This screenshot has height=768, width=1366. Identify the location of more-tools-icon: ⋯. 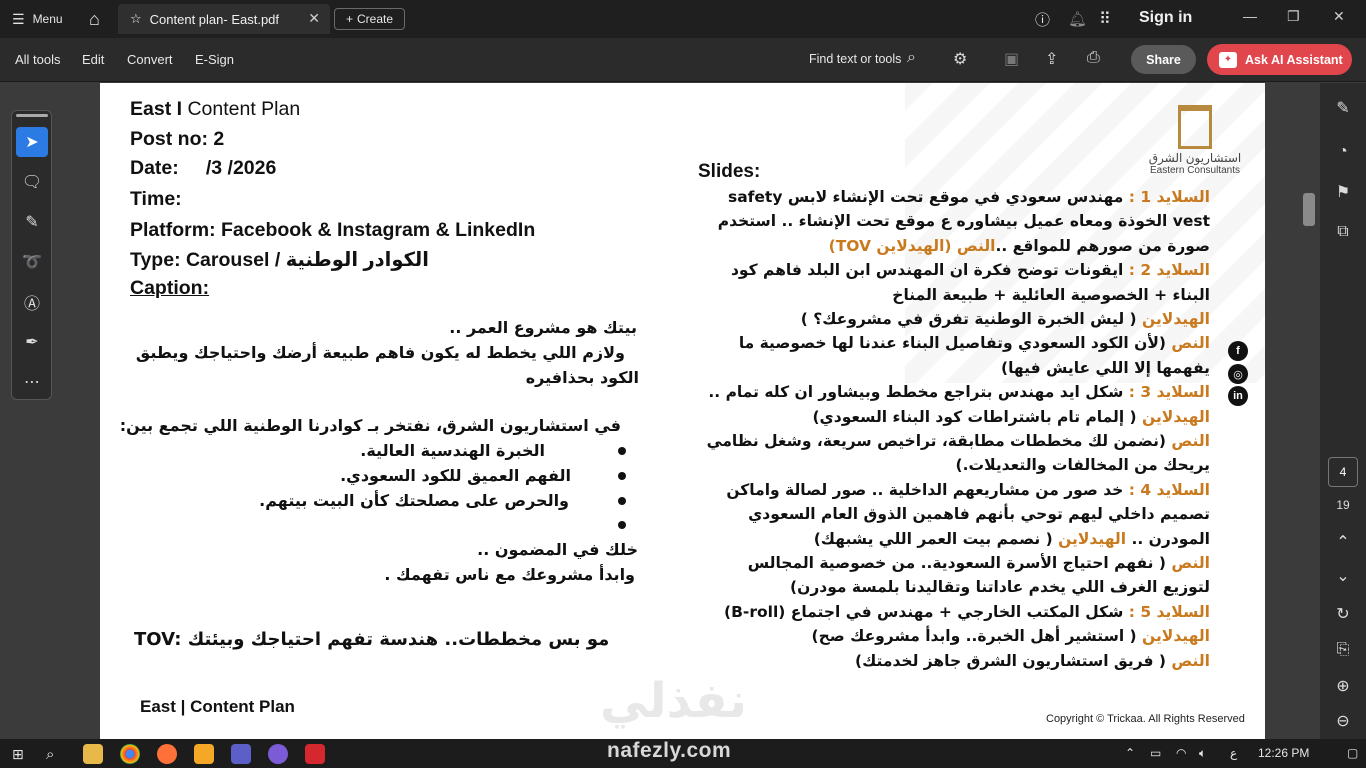
(32, 382).